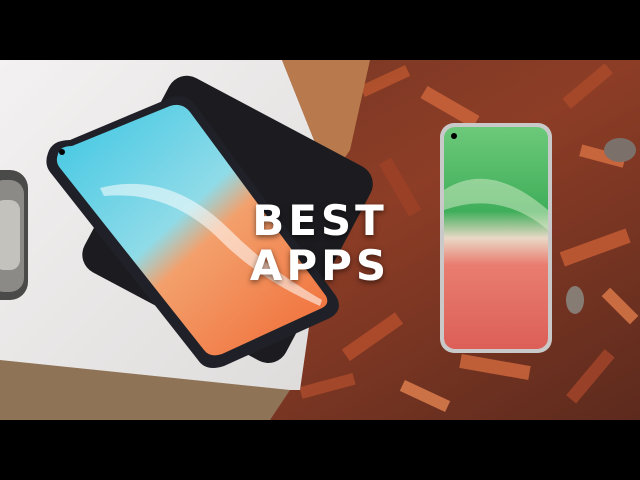 Image resolution: width=640 pixels, height=480 pixels. Describe the element at coordinates (320, 265) in the screenshot. I see `headline-line-2: APPS` at that location.